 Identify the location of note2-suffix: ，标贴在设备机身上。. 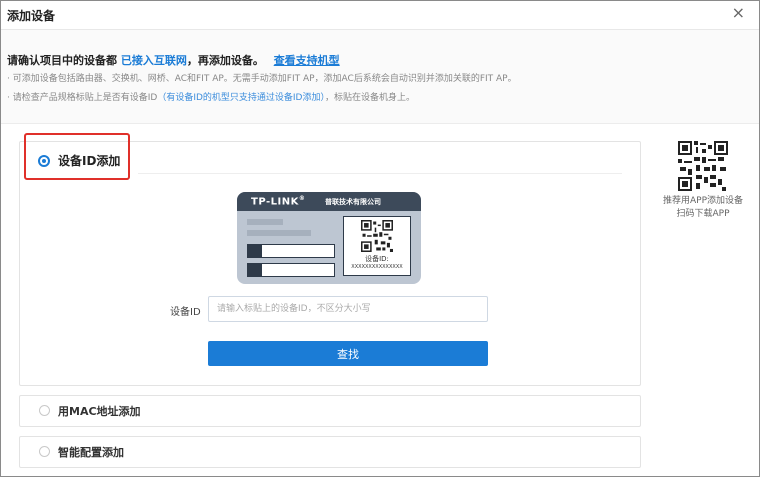
(369, 98).